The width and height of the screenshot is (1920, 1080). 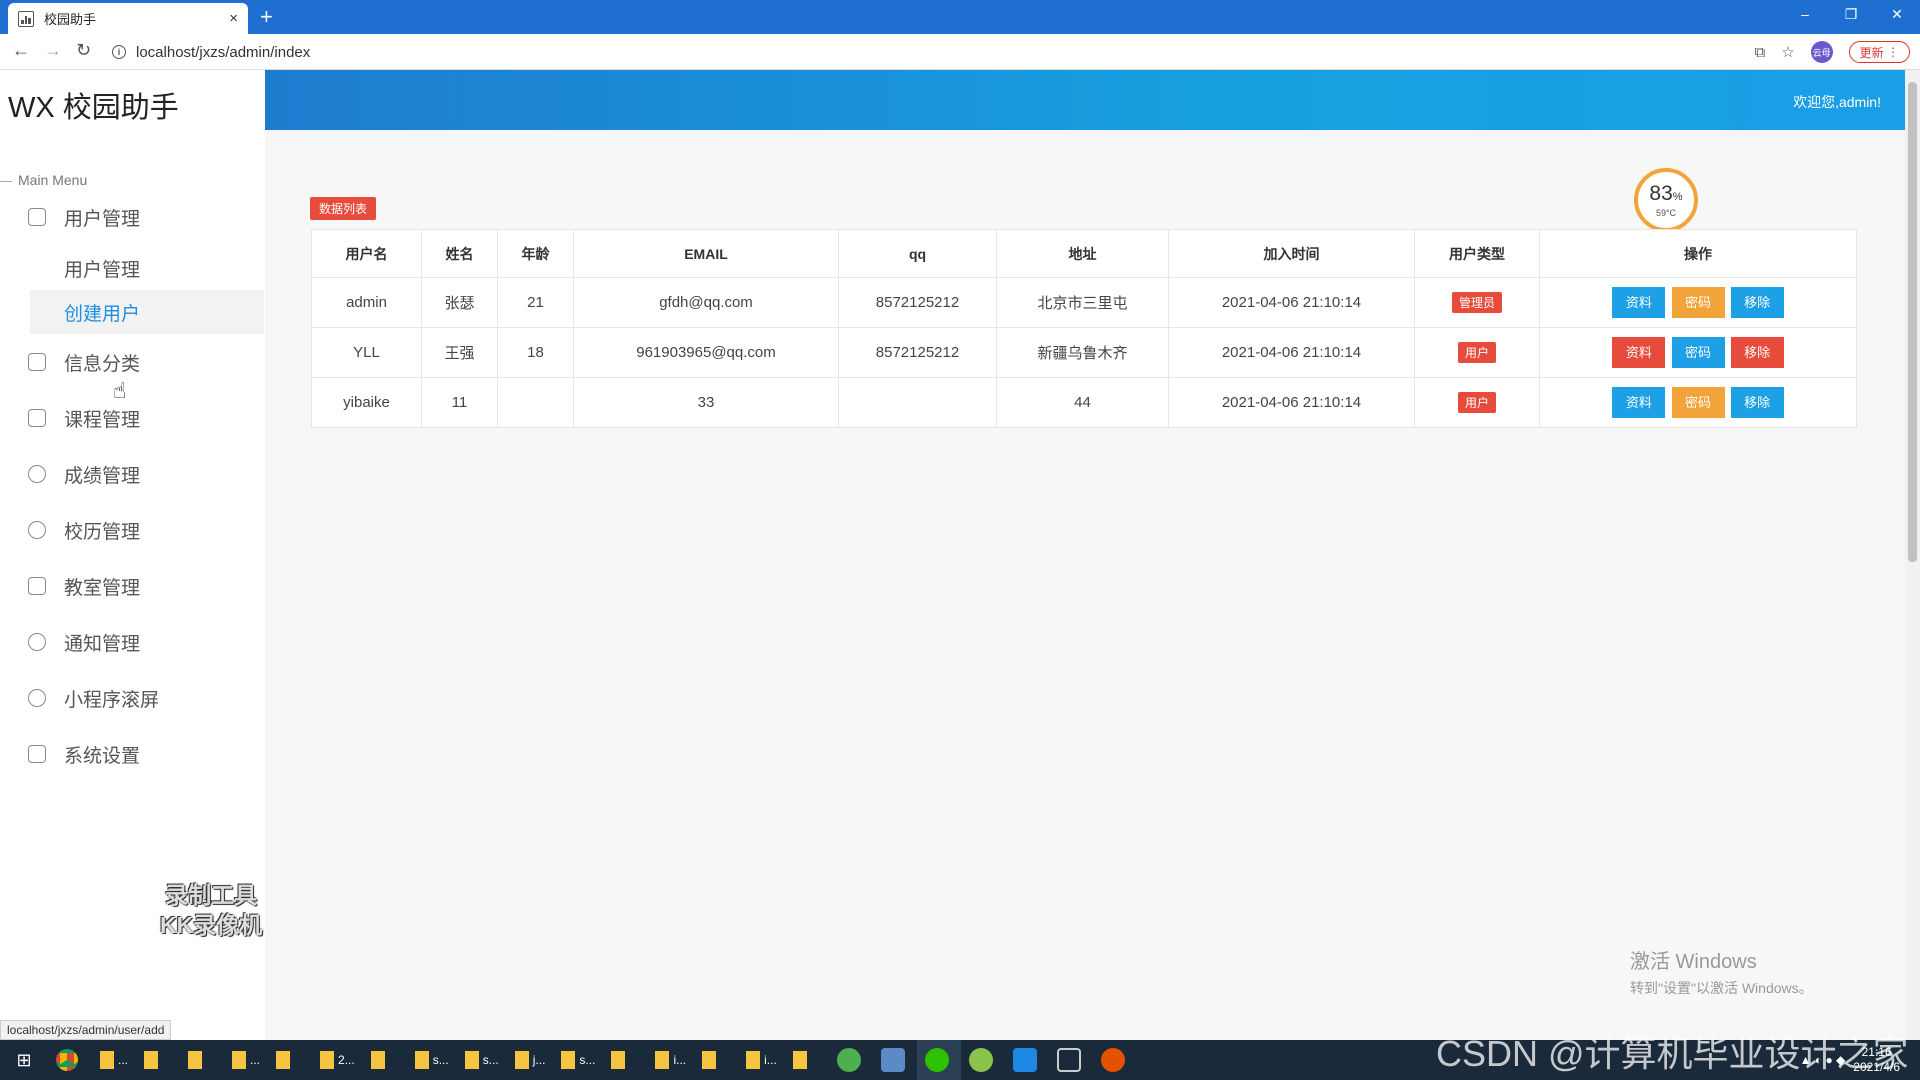 I want to click on profile-avatar: 云母, so click(x=1821, y=52).